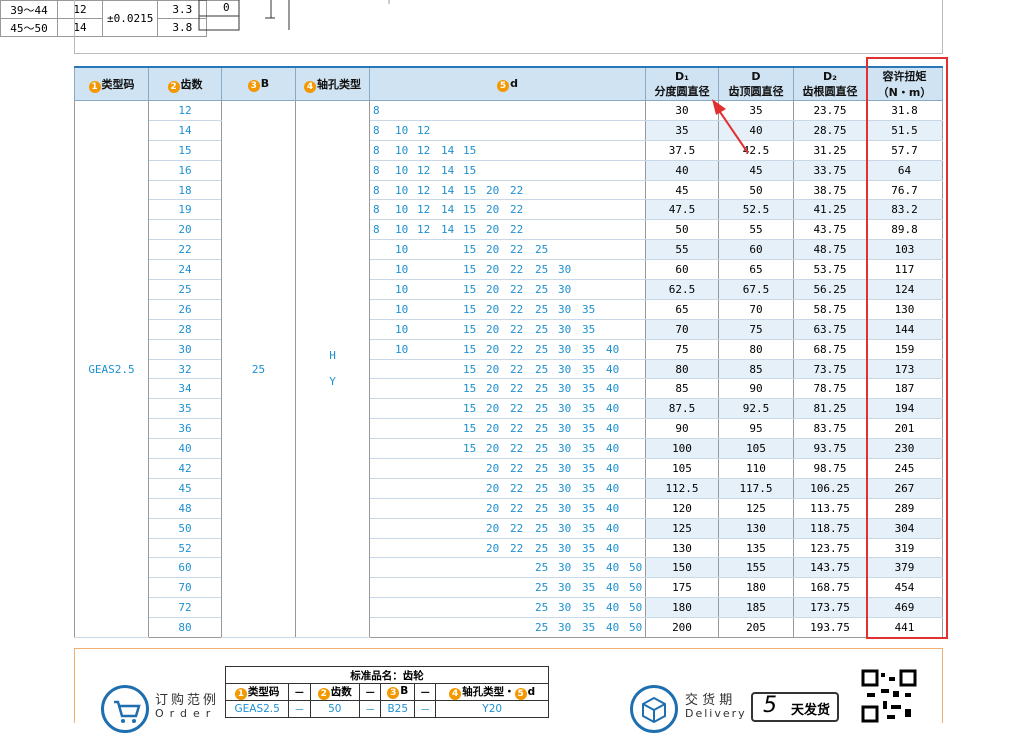 Image resolution: width=1010 pixels, height=734 pixels. Describe the element at coordinates (509, 588) in the screenshot. I see `table-row: 70 25 30 35 40 50 175 180 168.75 454` at that location.